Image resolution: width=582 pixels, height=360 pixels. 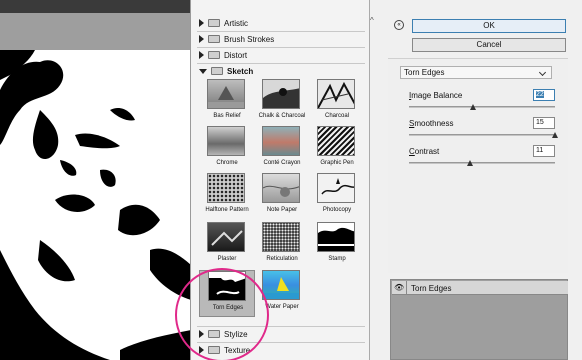 What do you see at coordinates (473, 107) in the screenshot?
I see `image-balance-slider-knob` at bounding box center [473, 107].